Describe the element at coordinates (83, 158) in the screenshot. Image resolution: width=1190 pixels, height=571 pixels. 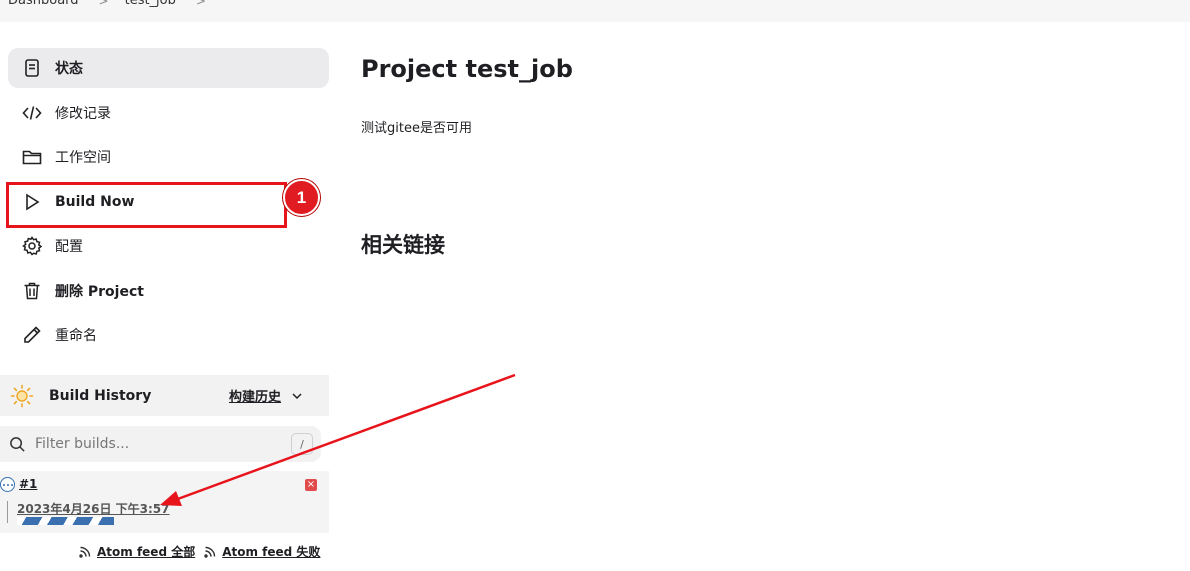
I see `sidebar-item-label: 工作空间` at that location.